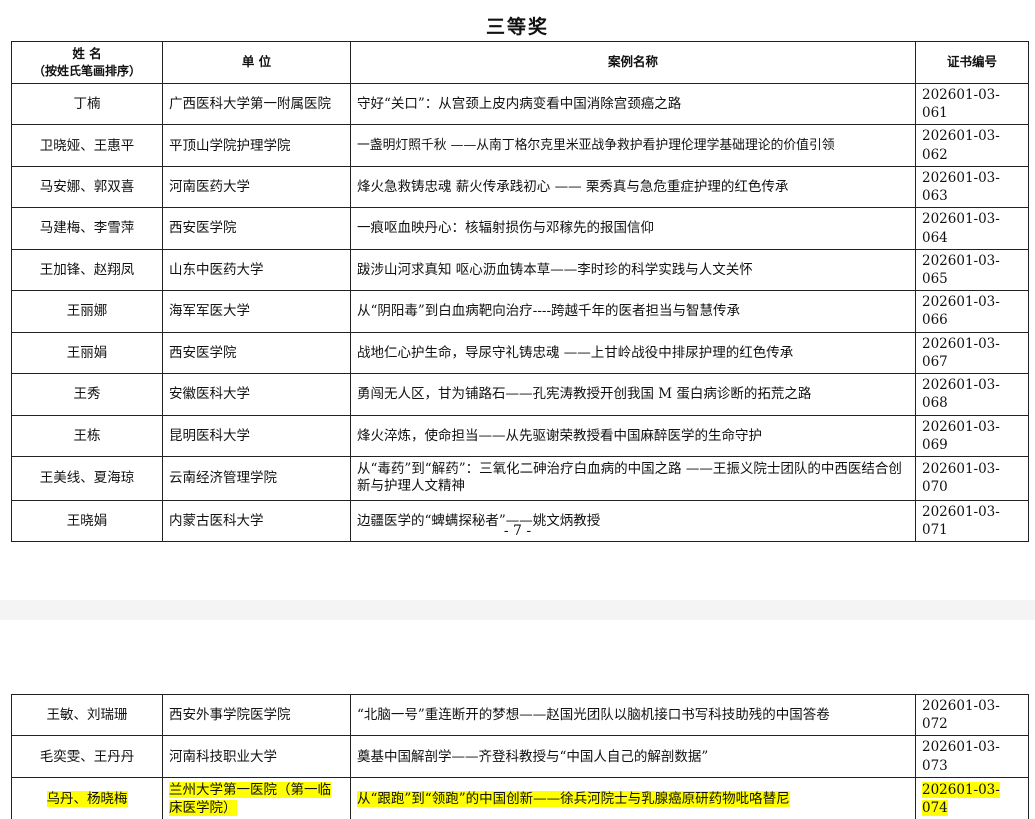 This screenshot has width=1035, height=819. What do you see at coordinates (256, 145) in the screenshot?
I see `cell-unit: 平顶山学院护理学院` at bounding box center [256, 145].